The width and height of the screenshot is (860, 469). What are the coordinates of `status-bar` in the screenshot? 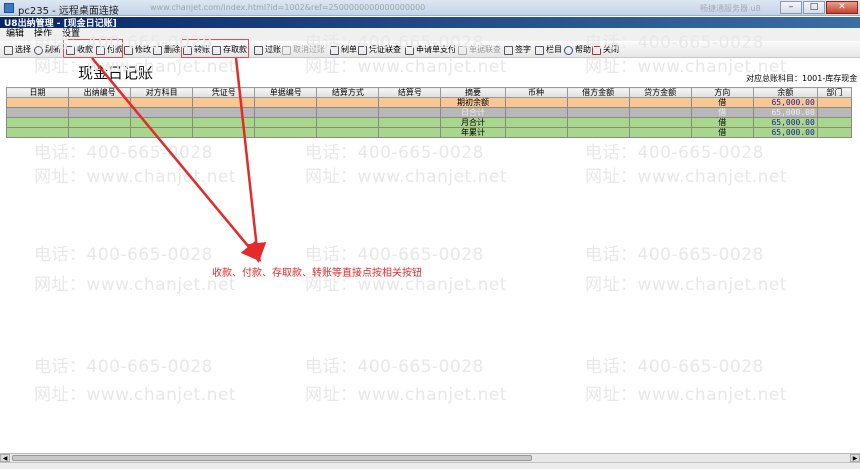 It's located at (430, 465).